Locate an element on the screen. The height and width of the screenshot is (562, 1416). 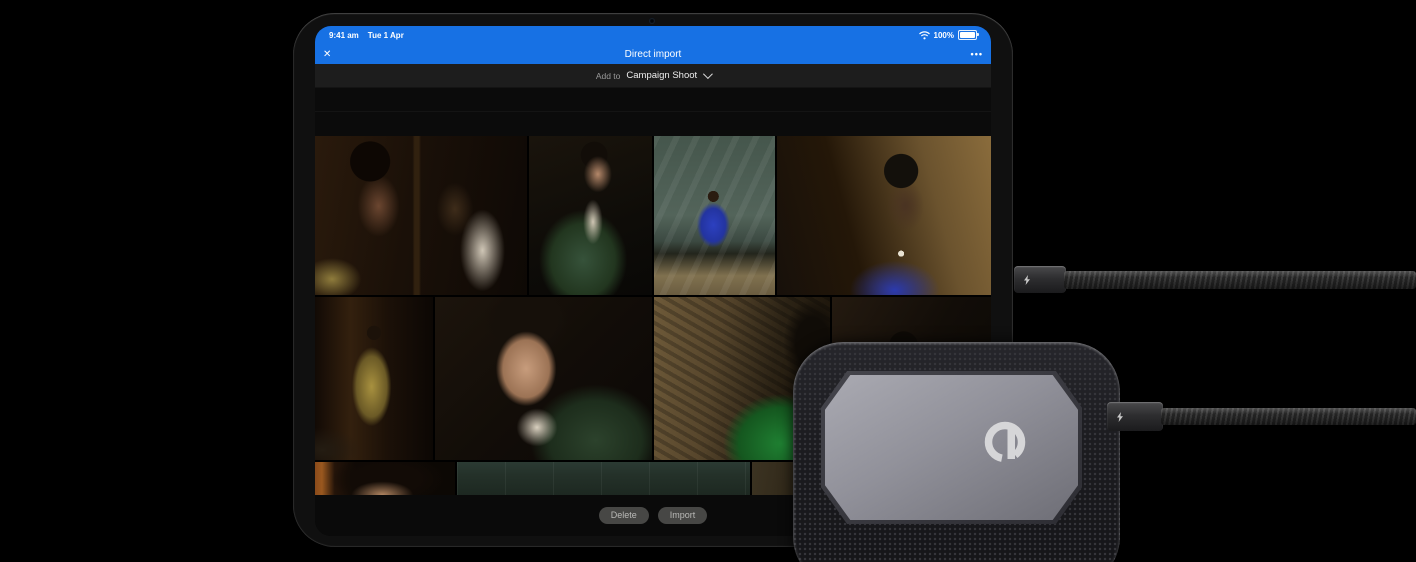
external-ssd-drive is located at coordinates (956, 452).